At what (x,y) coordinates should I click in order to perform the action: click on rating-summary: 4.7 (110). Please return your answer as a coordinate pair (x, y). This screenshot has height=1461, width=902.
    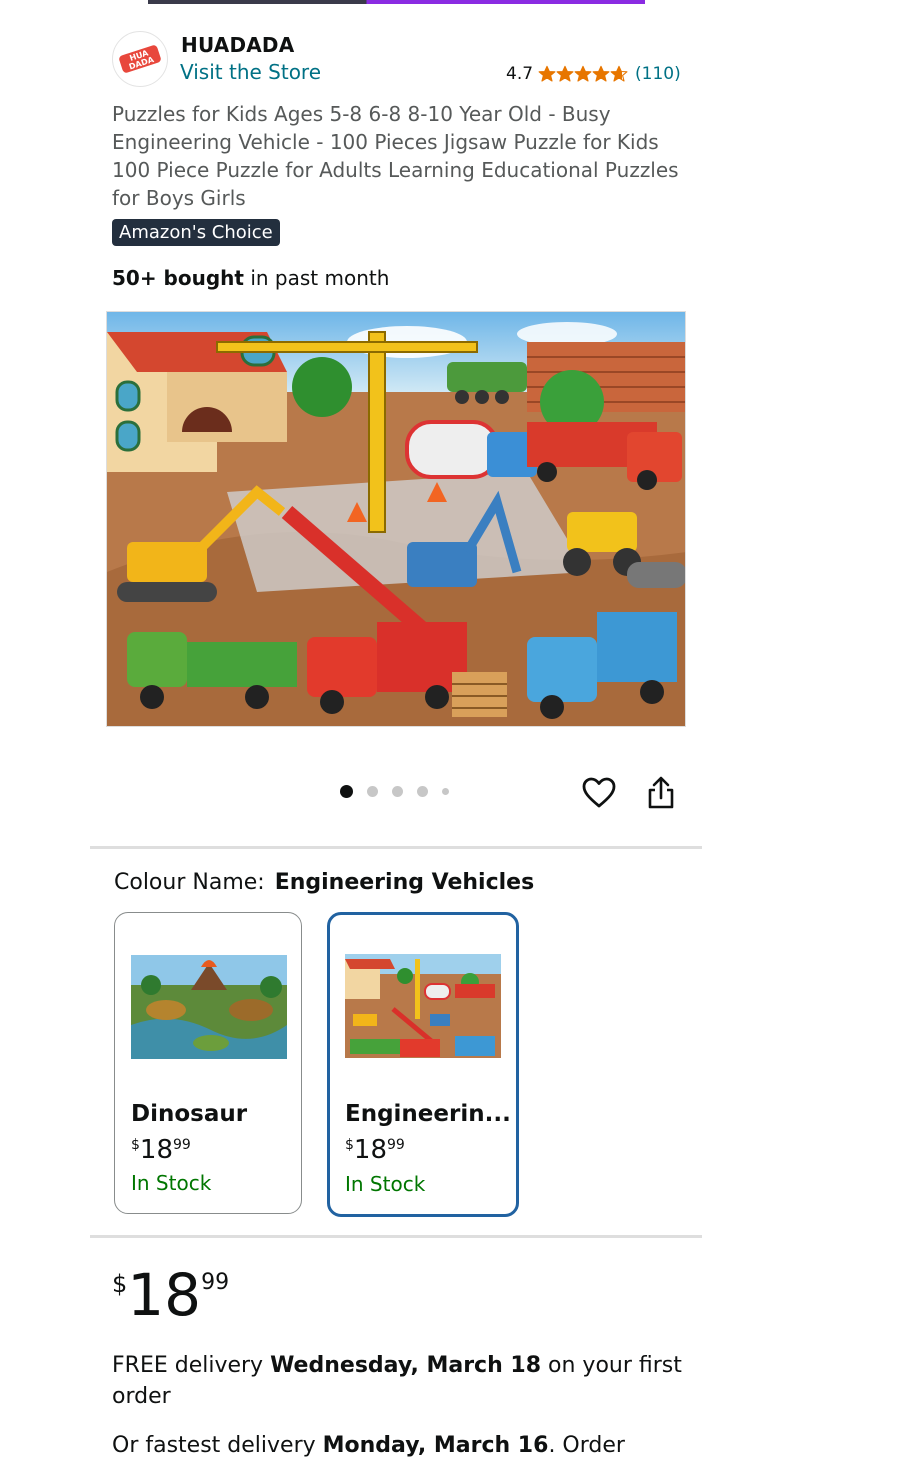
    Looking at the image, I should click on (593, 74).